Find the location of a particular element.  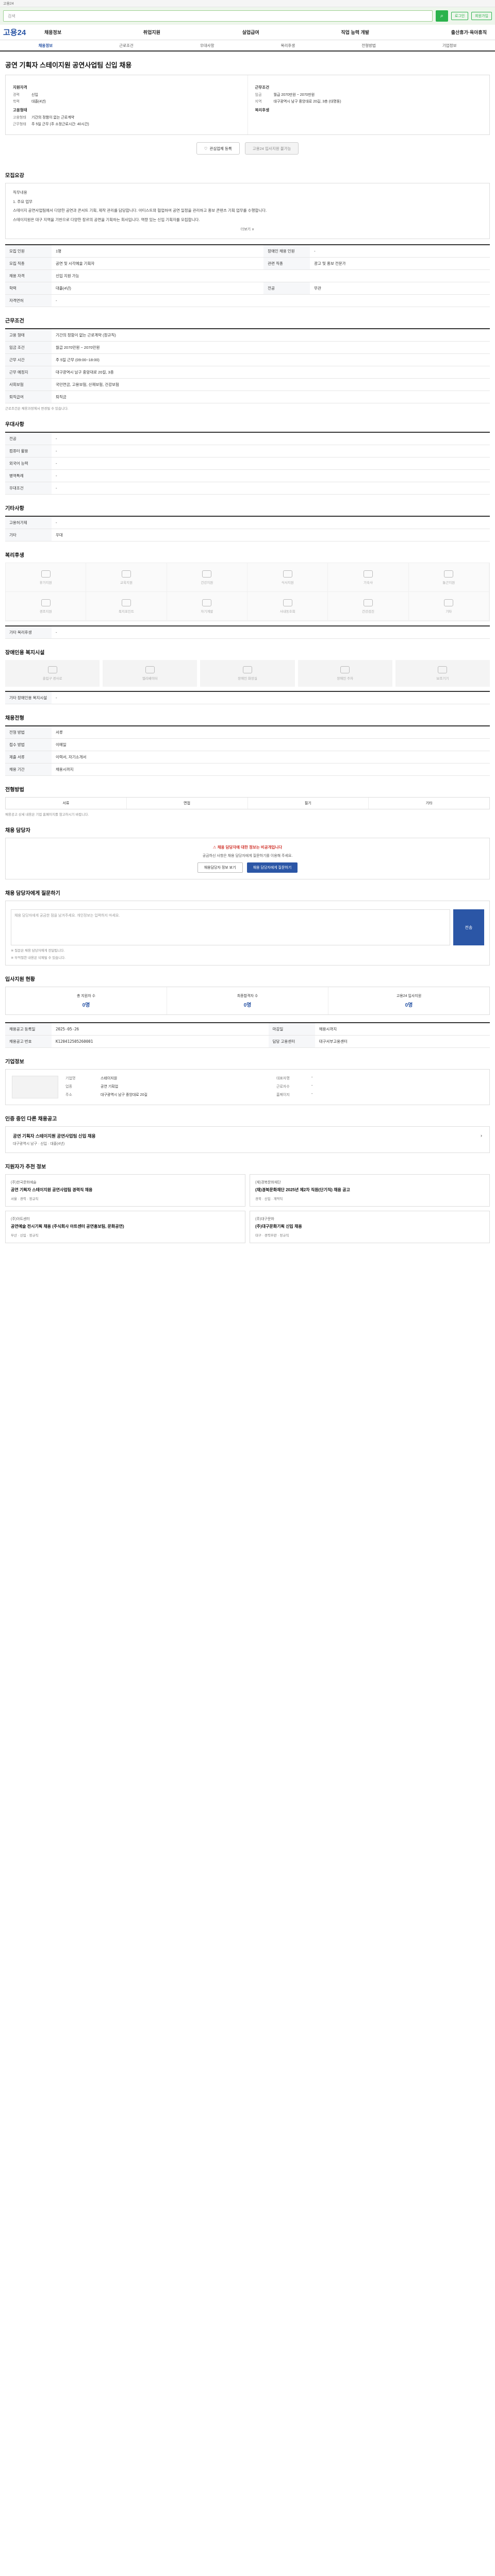

table-row: 근무 예정지 대구광역시 남구 중앙대로 20길, 3층 is located at coordinates (247, 372).